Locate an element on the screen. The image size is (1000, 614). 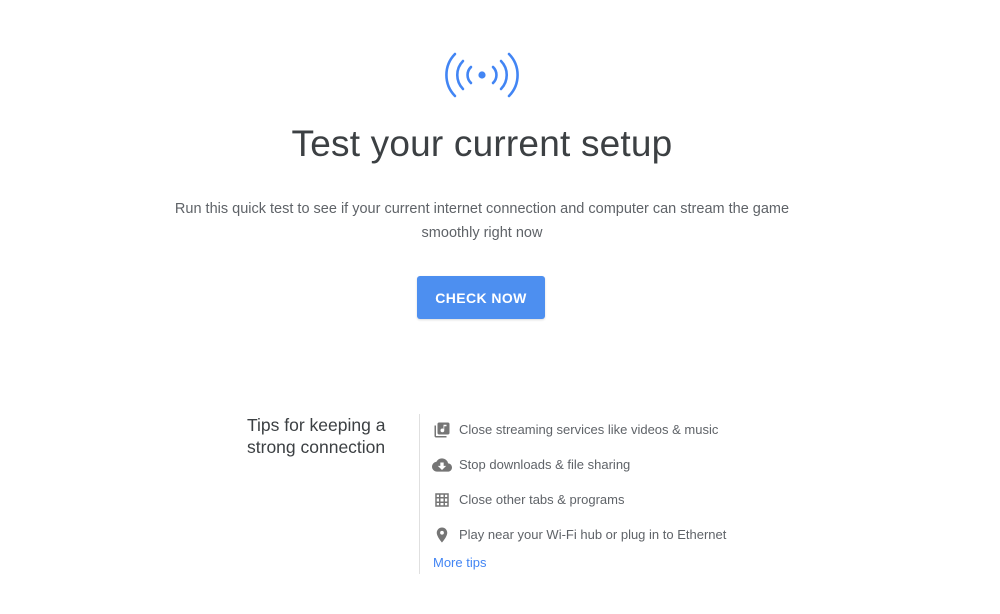
page-title: Test your current setup is located at coordinates (482, 143).